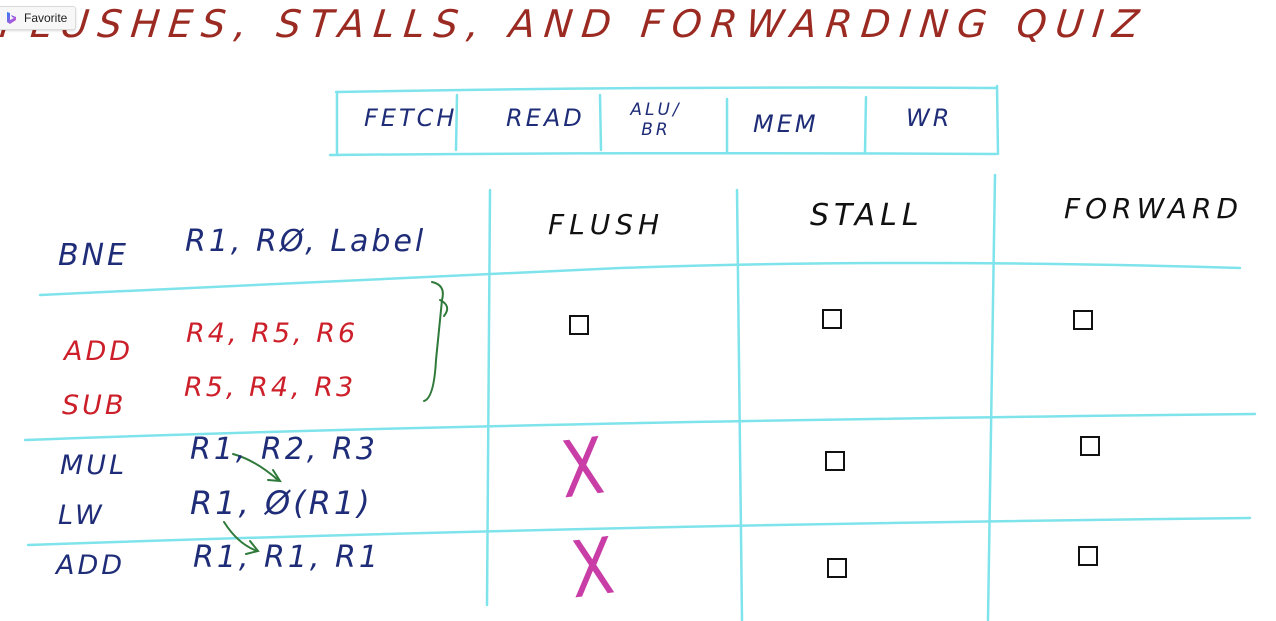 The height and width of the screenshot is (621, 1276). Describe the element at coordinates (94, 405) in the screenshot. I see `instruction-op: SUB` at that location.